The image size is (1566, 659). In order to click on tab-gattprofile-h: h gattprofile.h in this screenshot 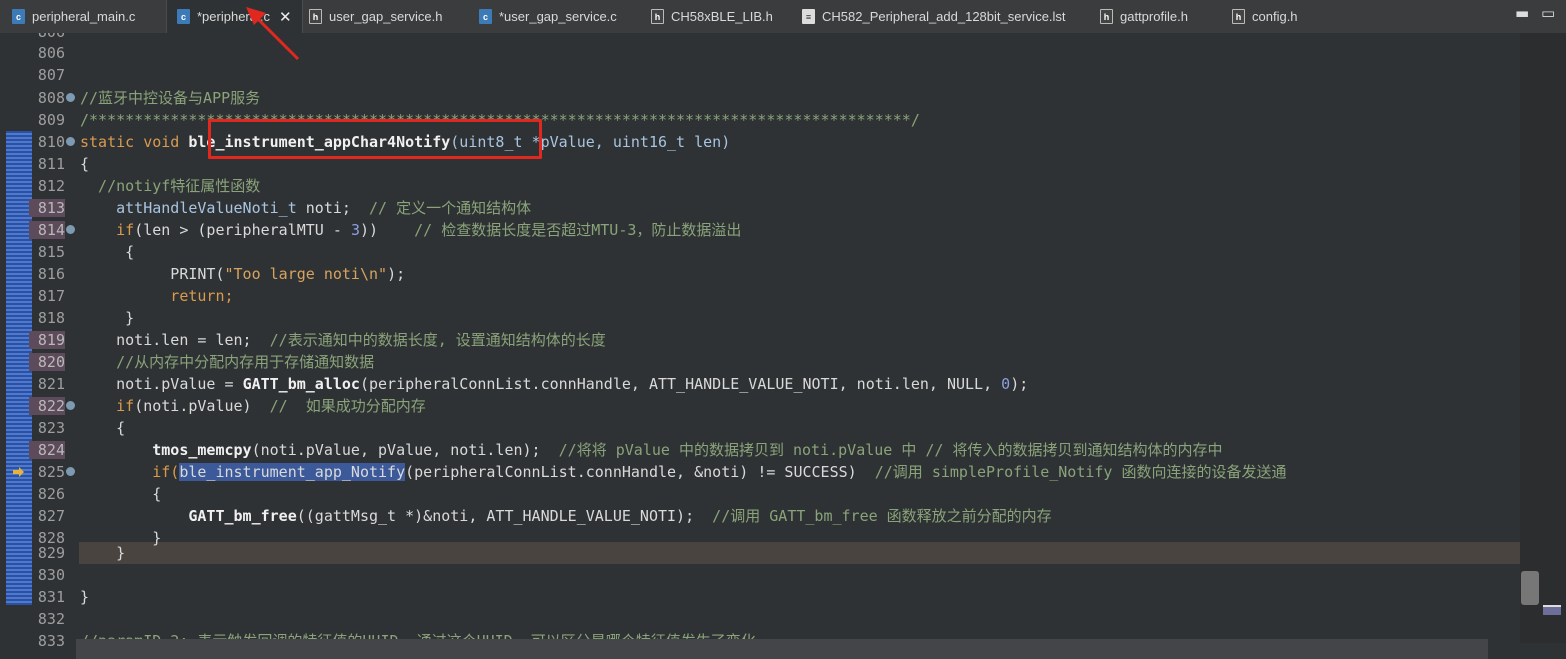, I will do `click(1144, 16)`.